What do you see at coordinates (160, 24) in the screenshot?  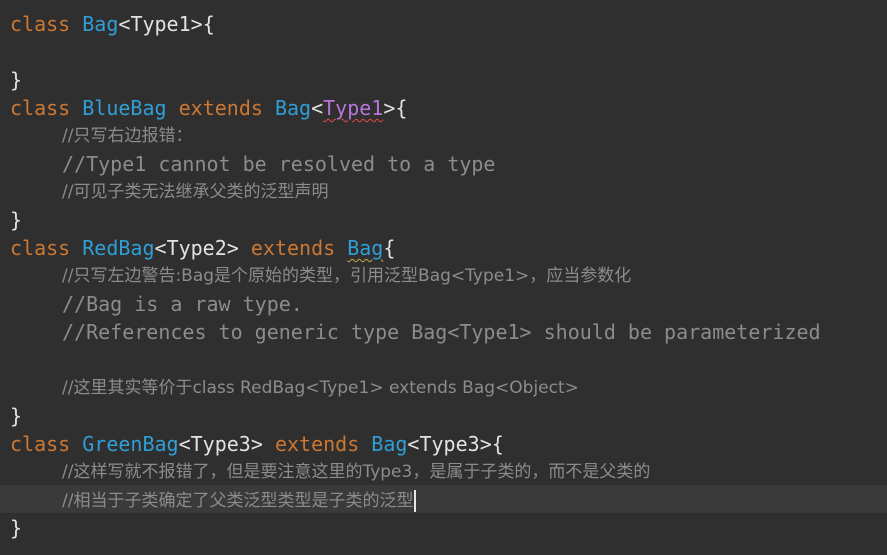 I see `type-param-type1: Type1` at bounding box center [160, 24].